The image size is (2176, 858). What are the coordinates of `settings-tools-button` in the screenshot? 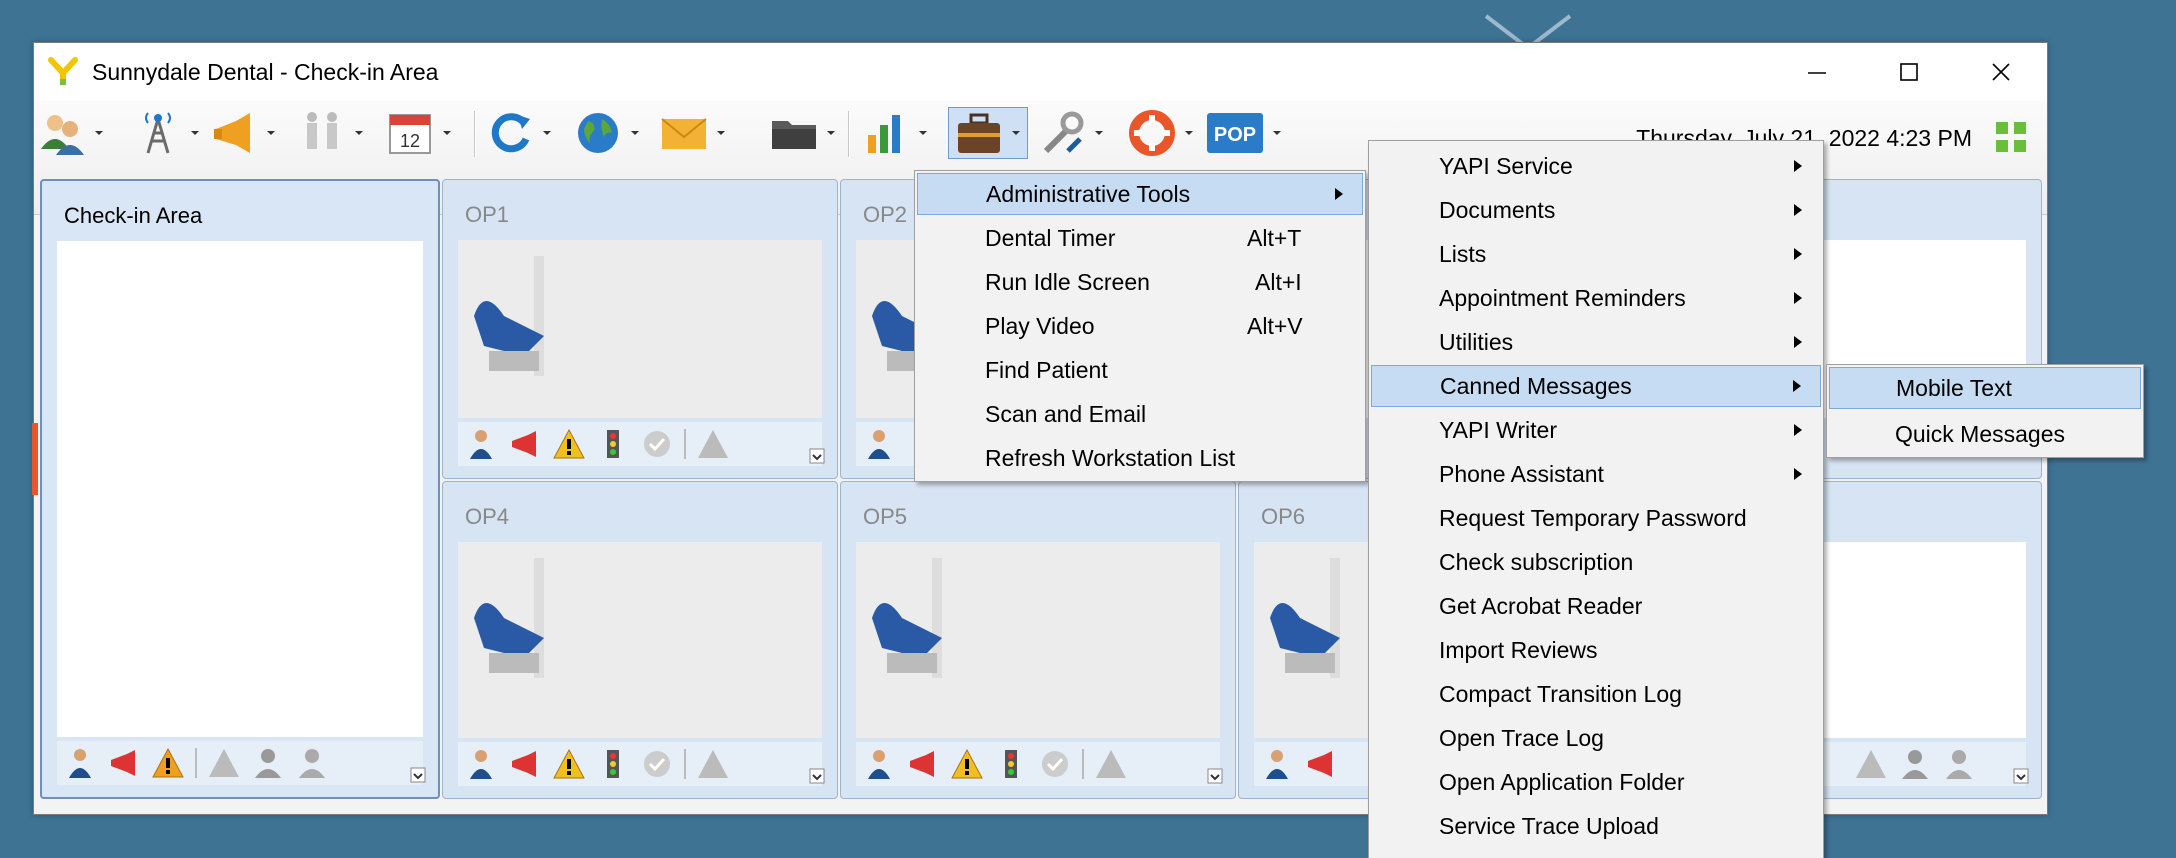 It's located at (1071, 133).